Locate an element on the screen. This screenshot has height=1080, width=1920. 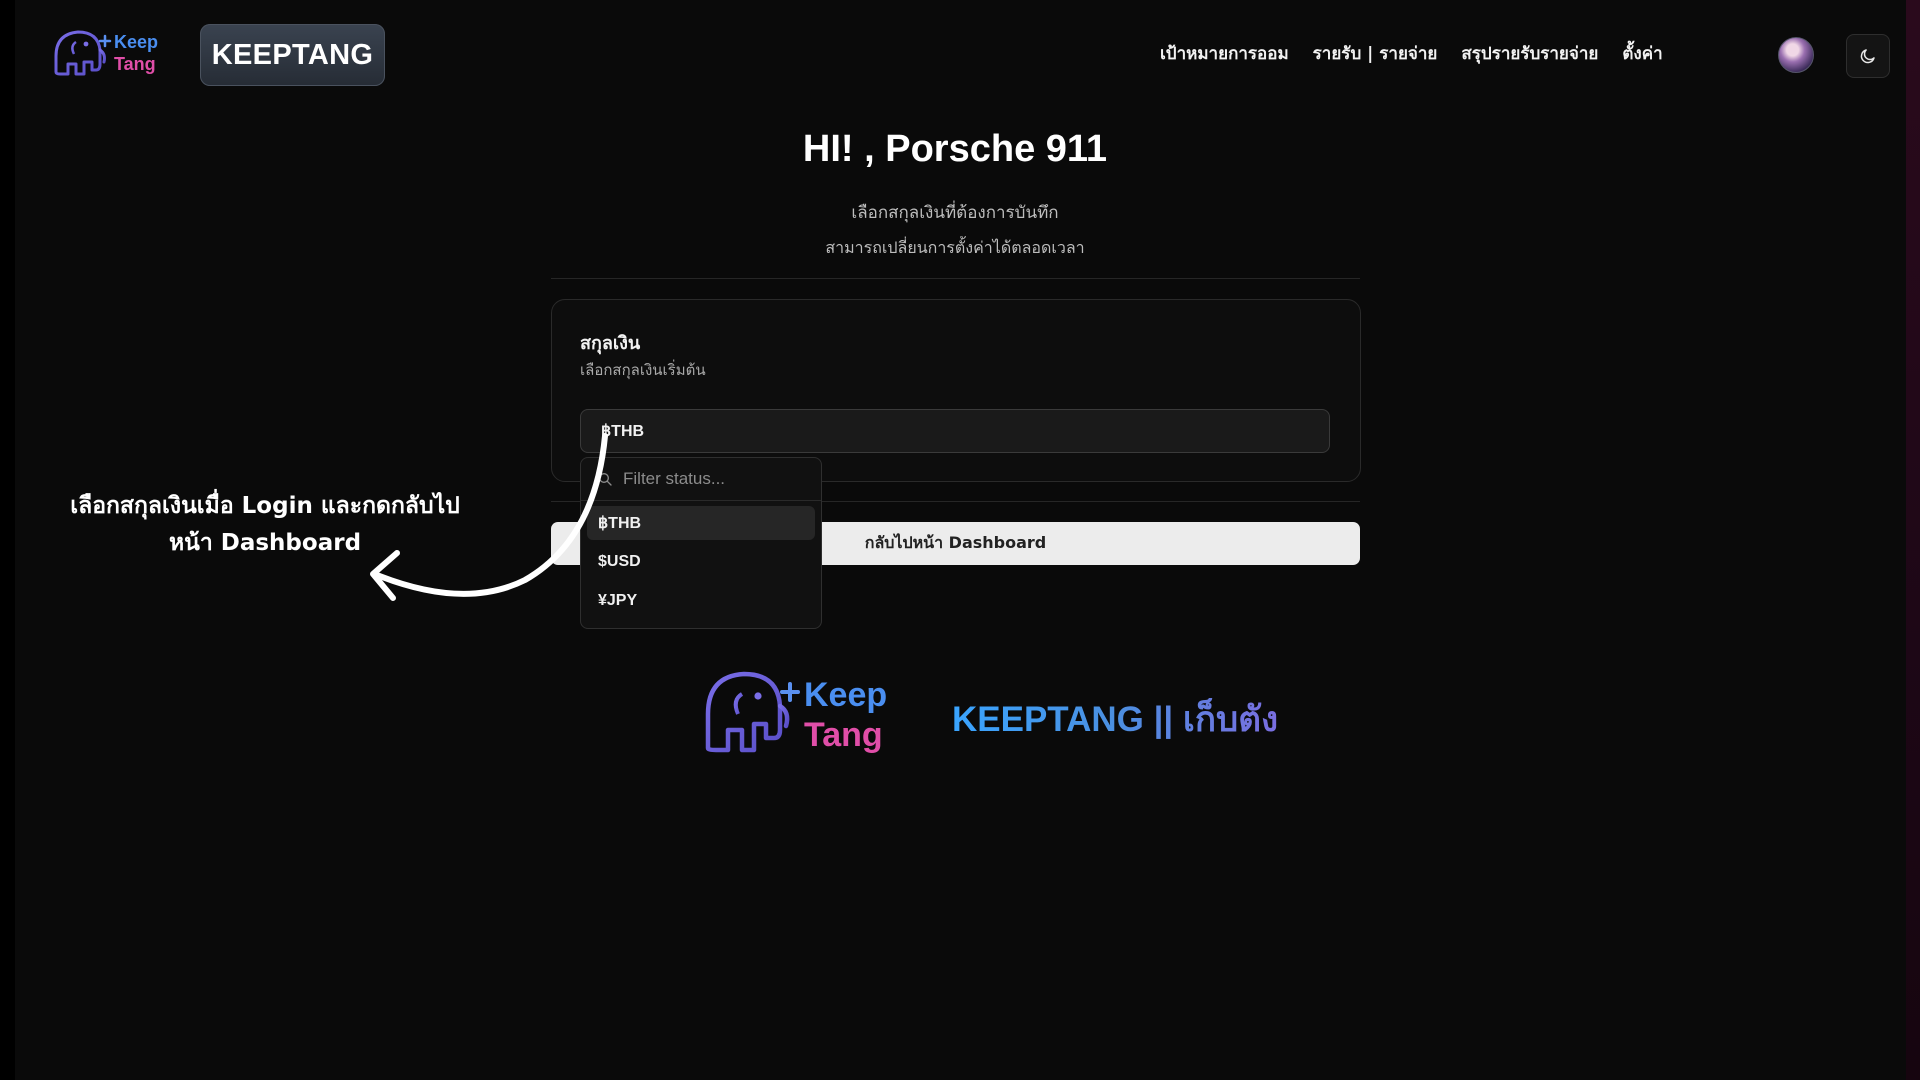
moon-icon is located at coordinates (1867, 56).